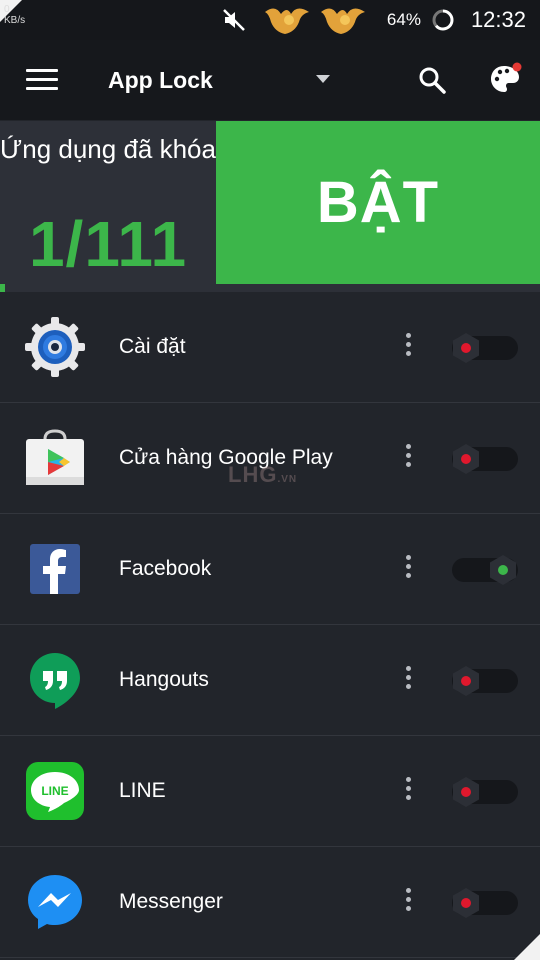 This screenshot has width=540, height=960. I want to click on list-item-messenger: Messenger, so click(270, 902).